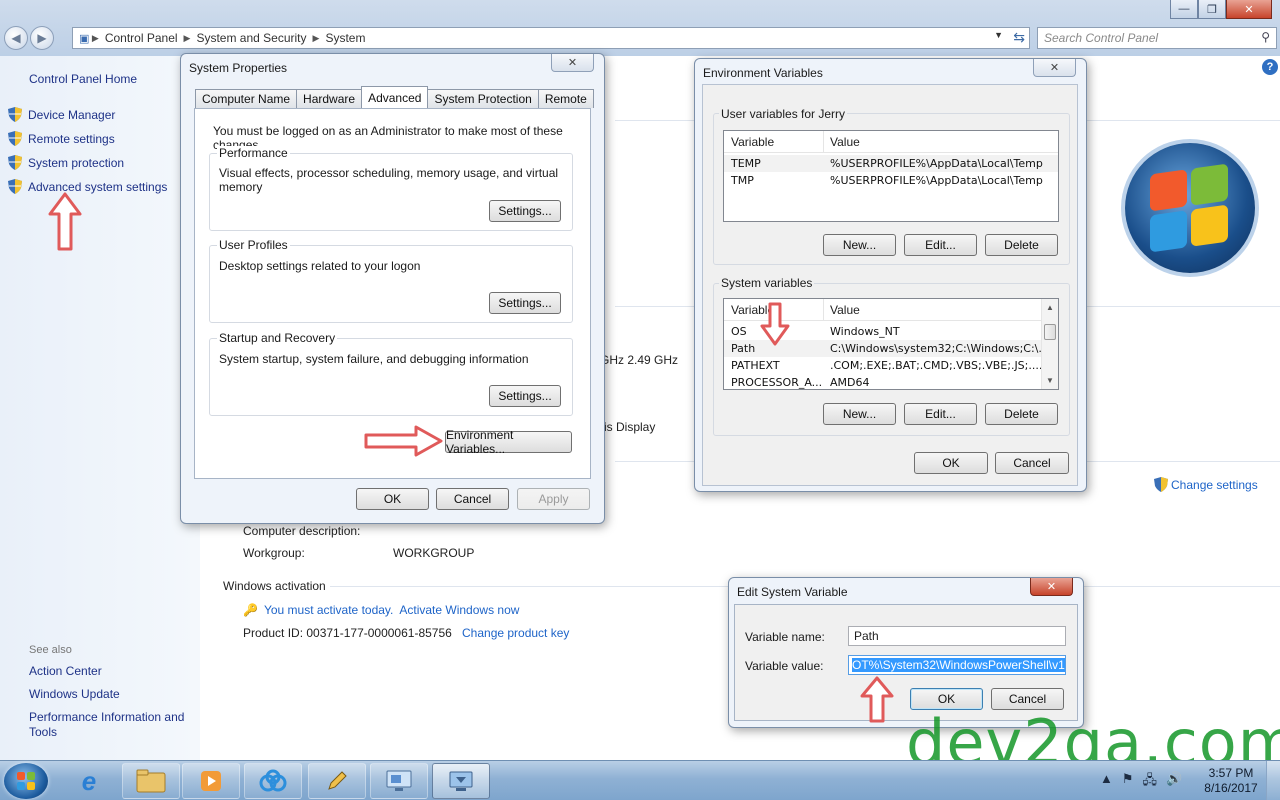  I want to click on dialog-title: Environment Variables, so click(763, 73).